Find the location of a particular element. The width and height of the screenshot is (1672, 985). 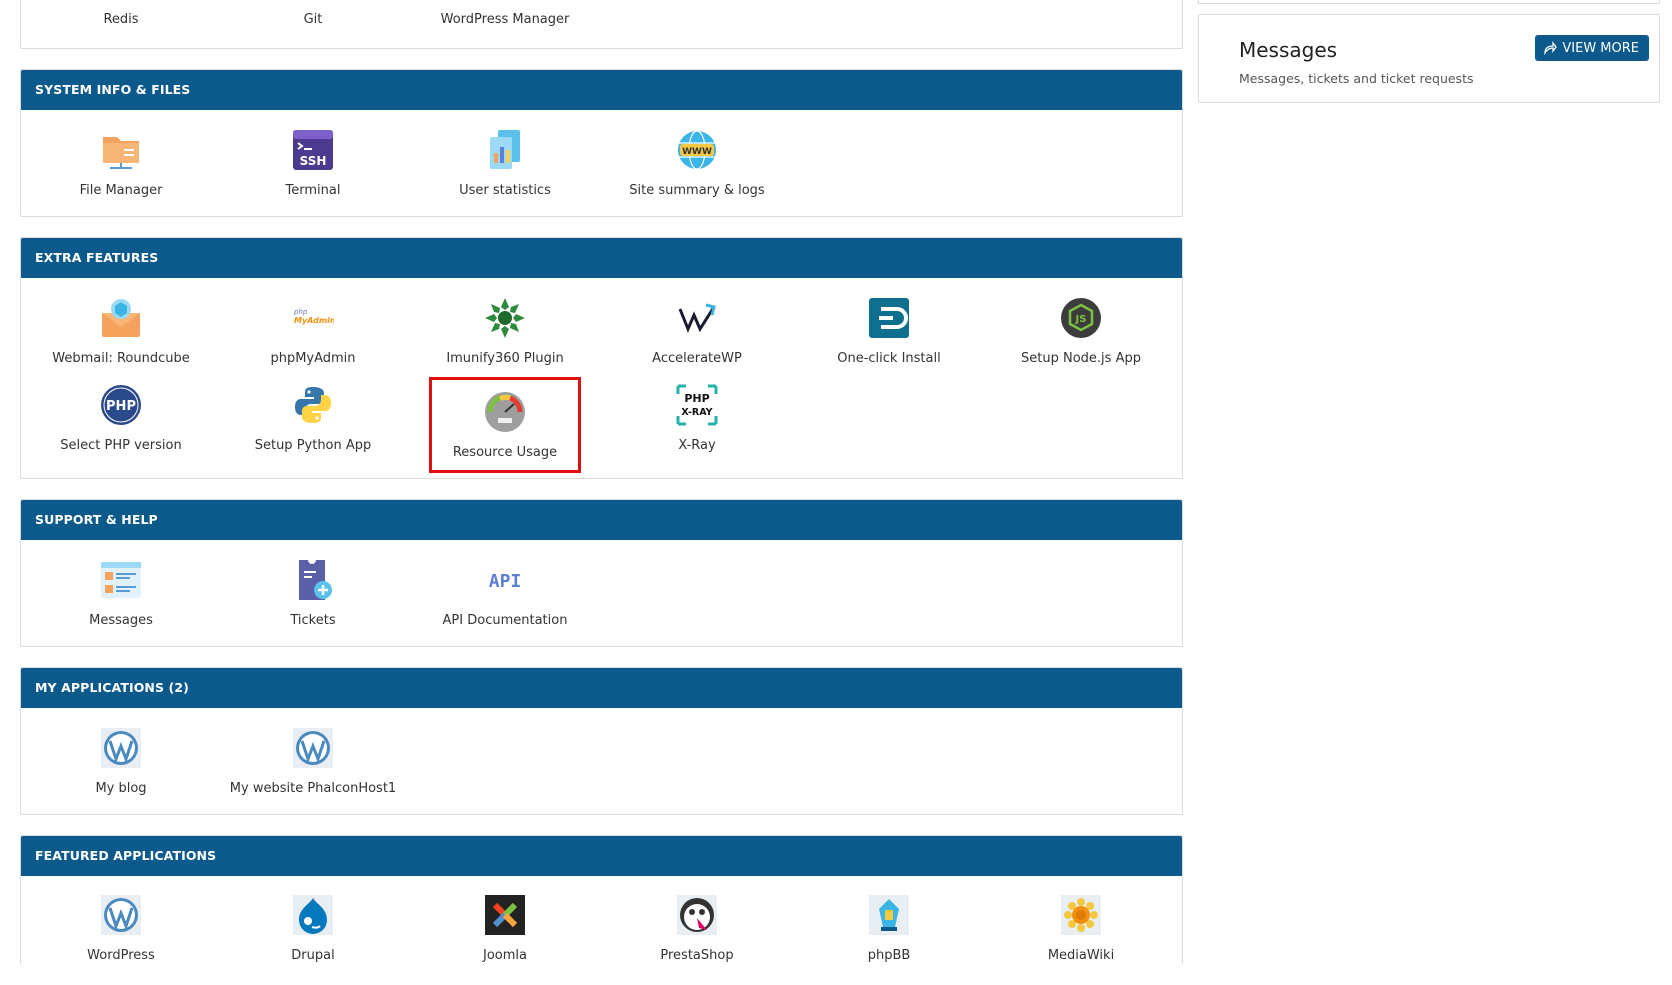

ssh-text: SSH is located at coordinates (313, 161).